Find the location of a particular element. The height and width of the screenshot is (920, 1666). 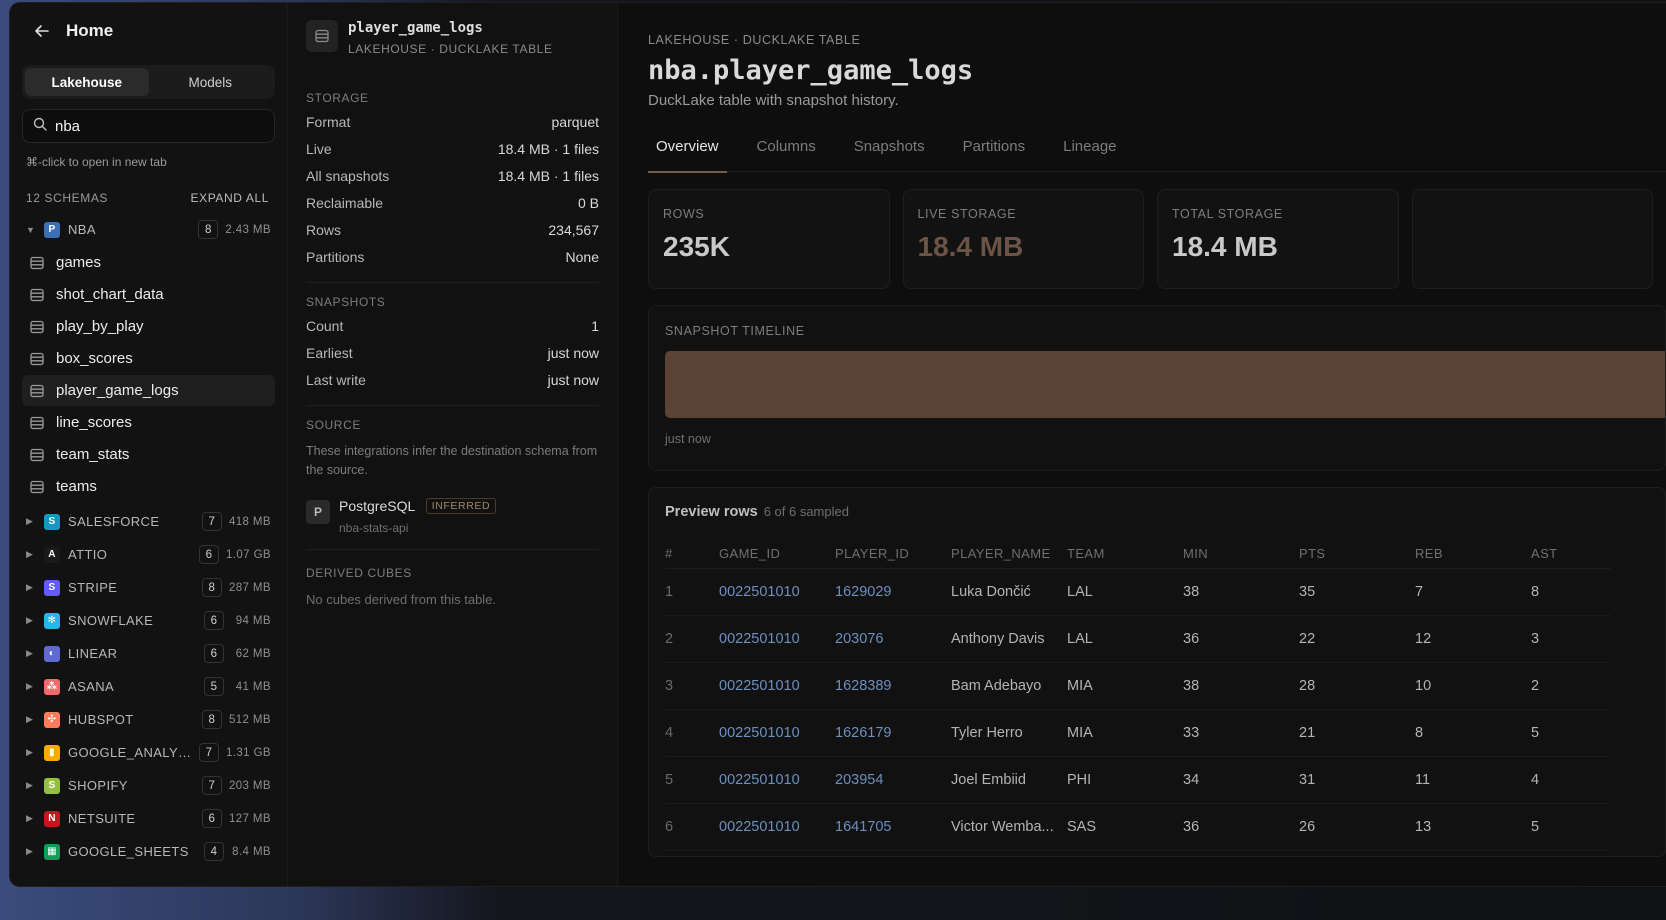

tab-lineage: Lineage is located at coordinates (1089, 153).